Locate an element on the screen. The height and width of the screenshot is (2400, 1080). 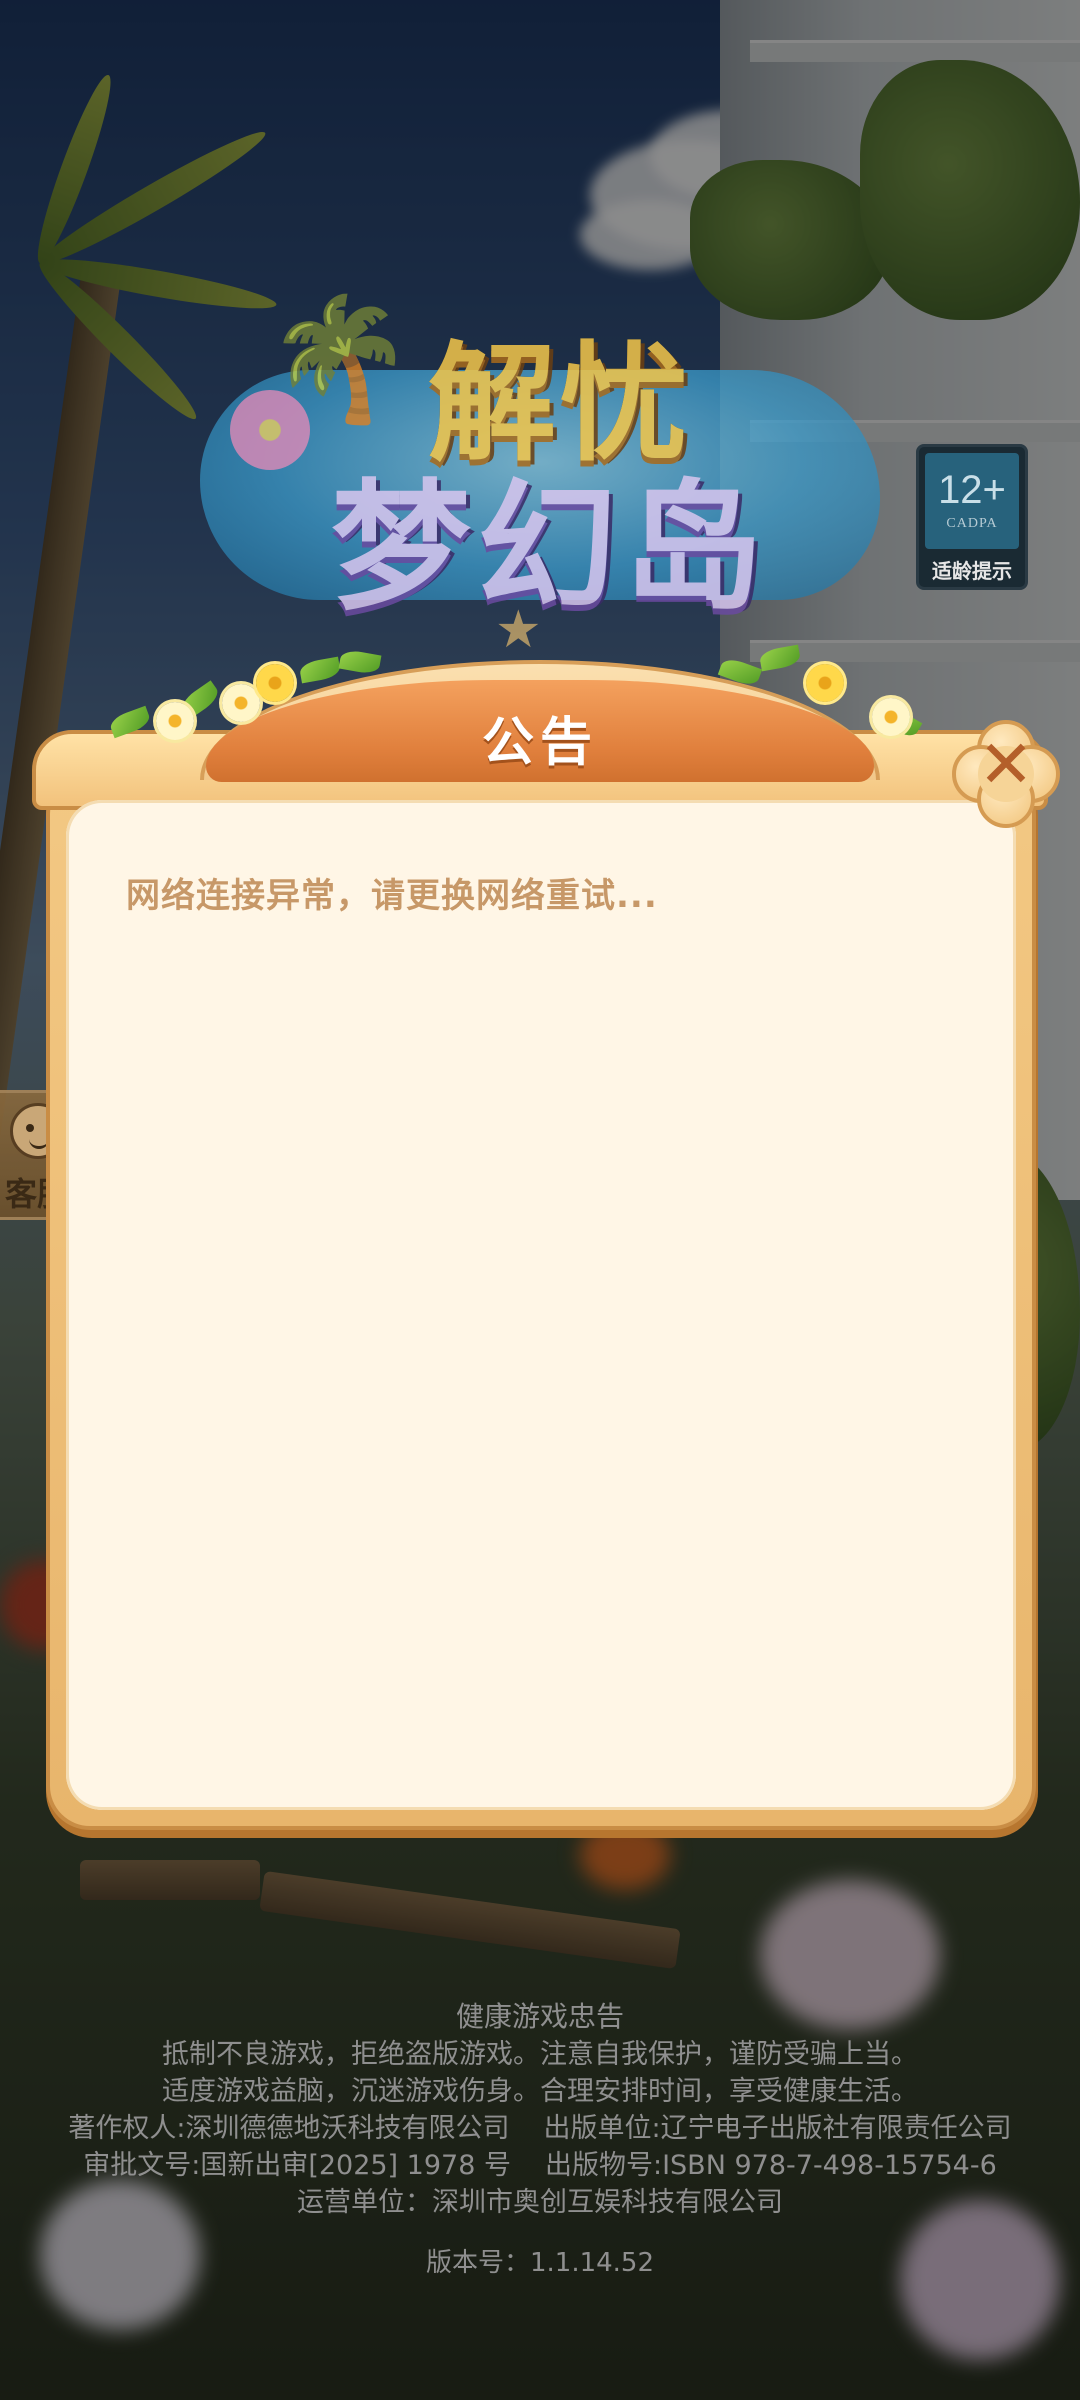
age-rating-inner: 12+ CADPA is located at coordinates (972, 501).